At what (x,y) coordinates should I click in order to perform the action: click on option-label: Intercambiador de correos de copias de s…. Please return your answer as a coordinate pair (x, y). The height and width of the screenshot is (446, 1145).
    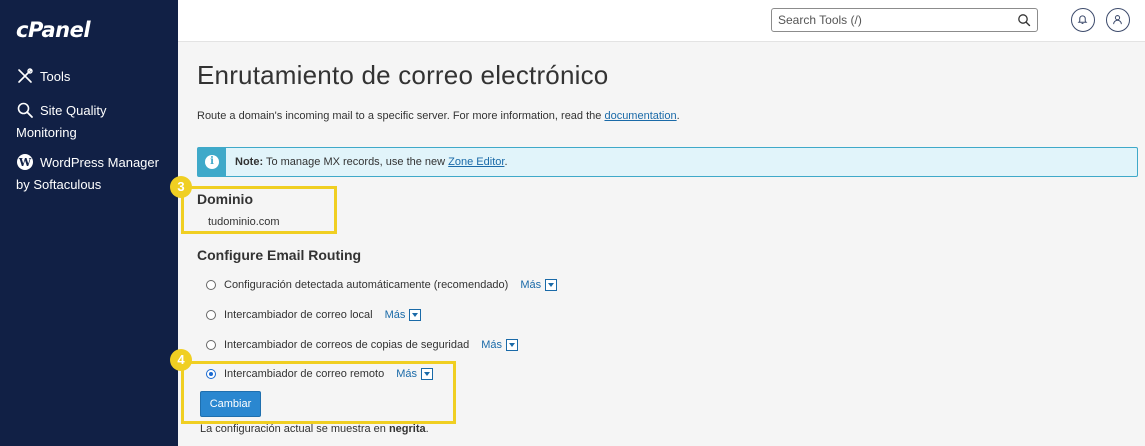
    Looking at the image, I should click on (347, 345).